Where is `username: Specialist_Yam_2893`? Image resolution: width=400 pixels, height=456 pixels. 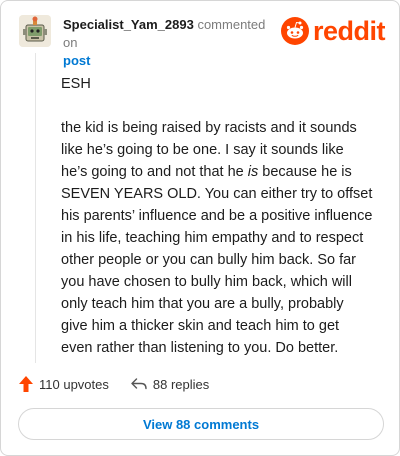
username: Specialist_Yam_2893 is located at coordinates (128, 24).